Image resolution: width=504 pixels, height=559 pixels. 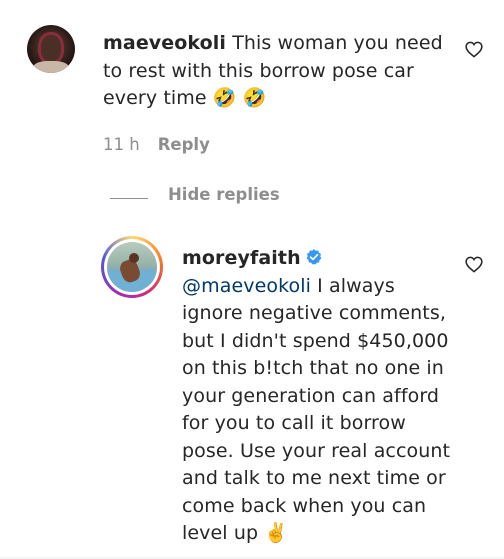 I want to click on comment-line-3: every time 🤣 🤣, so click(x=283, y=99).